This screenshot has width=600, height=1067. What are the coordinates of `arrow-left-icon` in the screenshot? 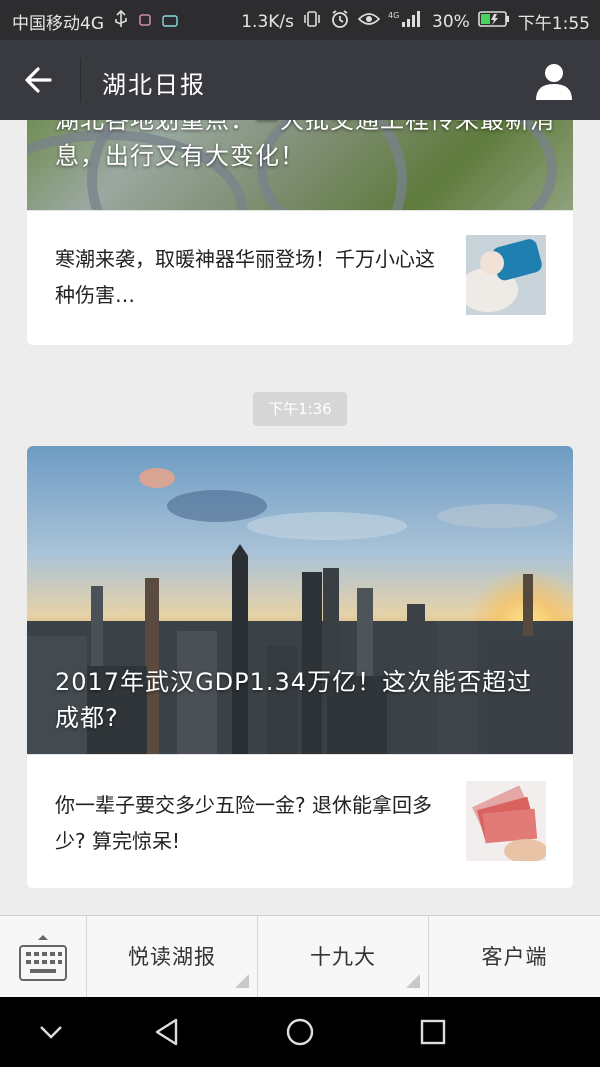 It's located at (38, 80).